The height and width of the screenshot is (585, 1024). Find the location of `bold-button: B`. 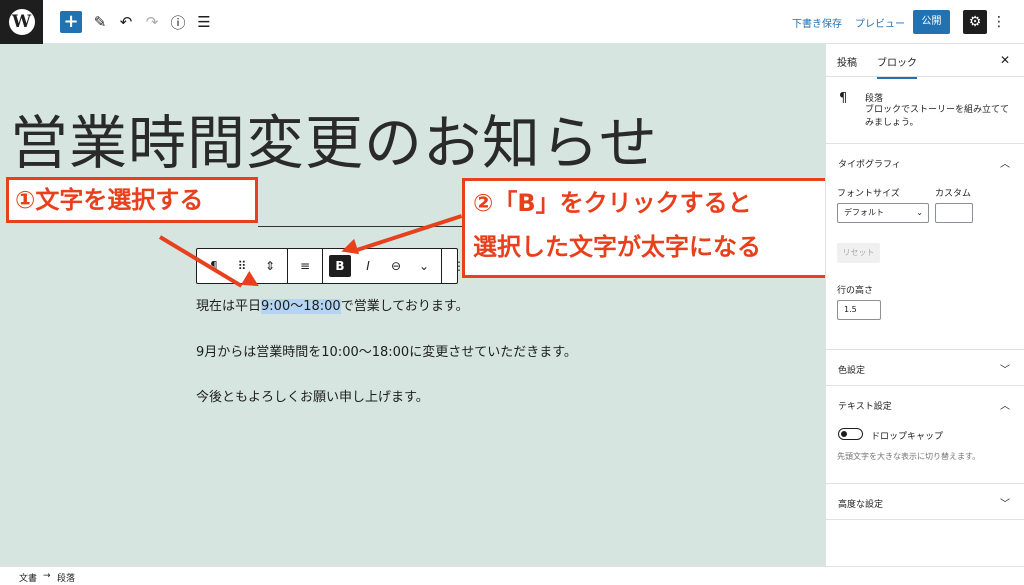

bold-button: B is located at coordinates (340, 266).